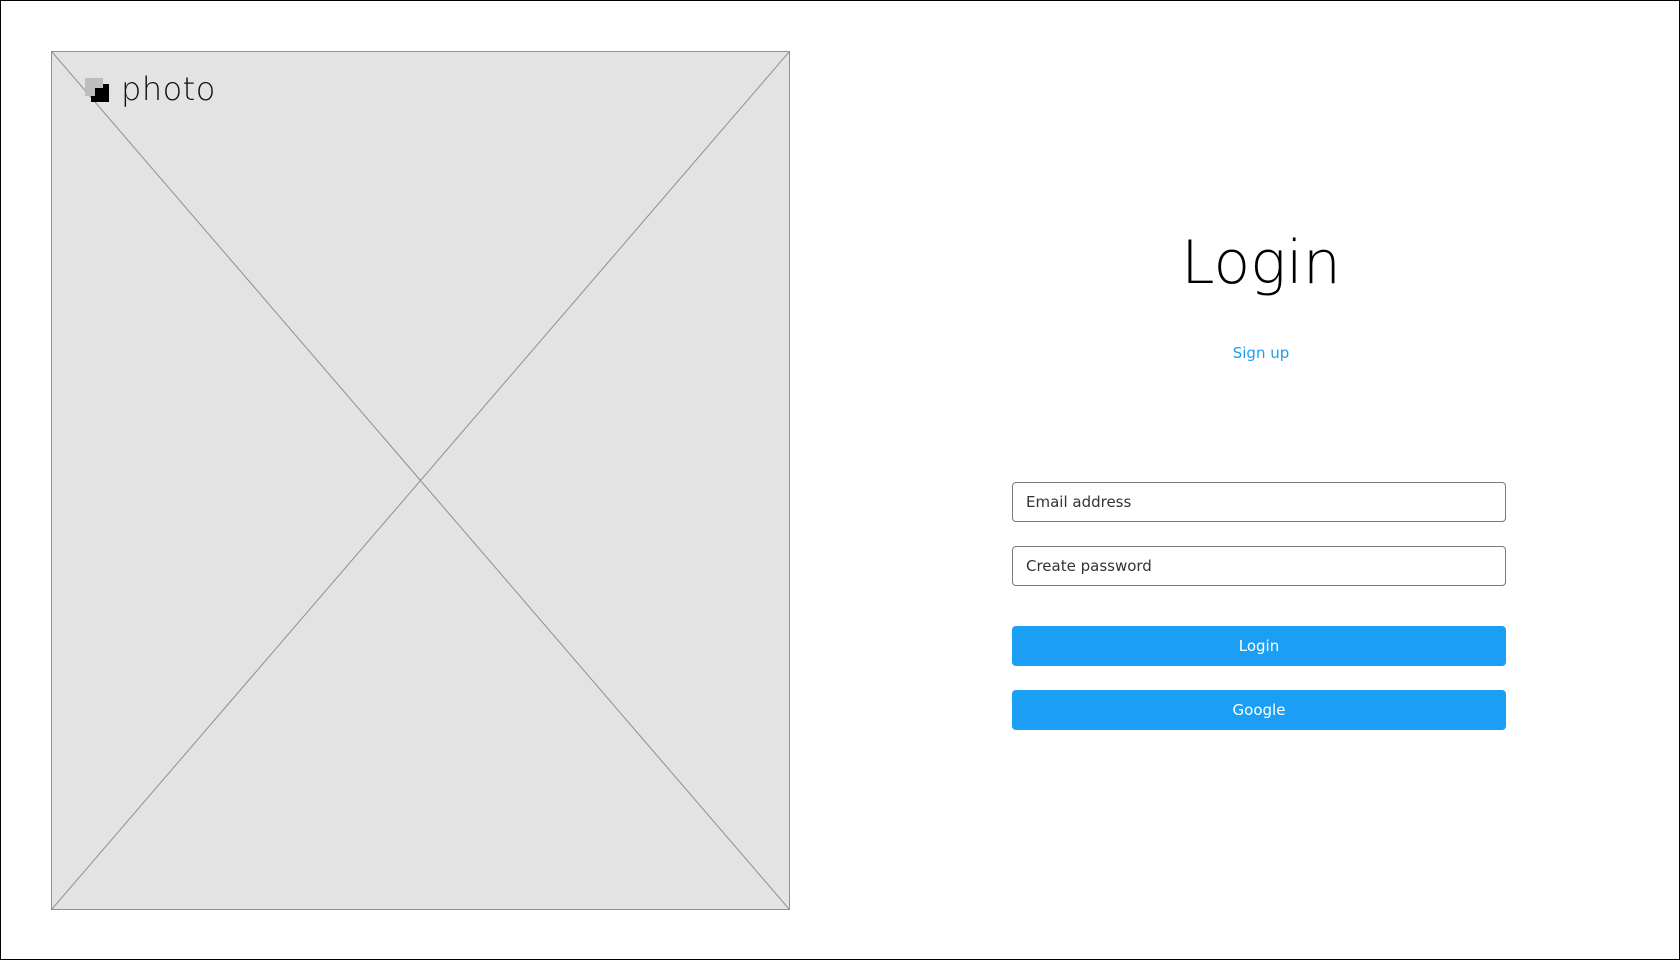  Describe the element at coordinates (1259, 710) in the screenshot. I see `google-login-button: Google` at that location.